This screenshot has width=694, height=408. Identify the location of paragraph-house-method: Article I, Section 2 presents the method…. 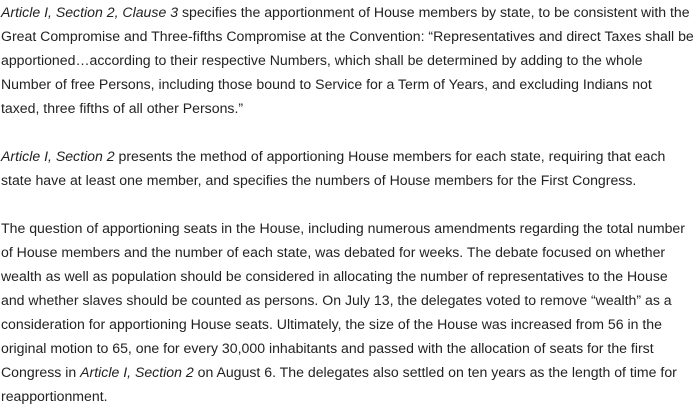
(347, 168).